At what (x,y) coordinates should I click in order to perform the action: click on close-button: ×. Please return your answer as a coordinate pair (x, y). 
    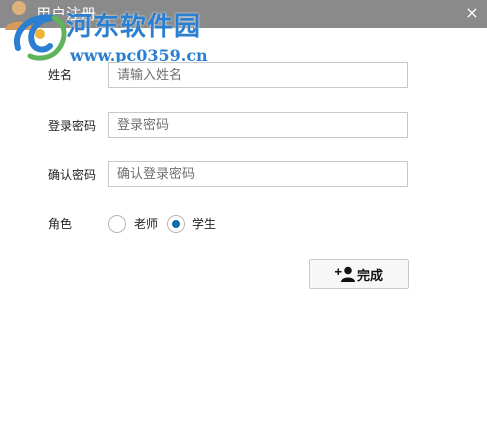
    Looking at the image, I should click on (472, 13).